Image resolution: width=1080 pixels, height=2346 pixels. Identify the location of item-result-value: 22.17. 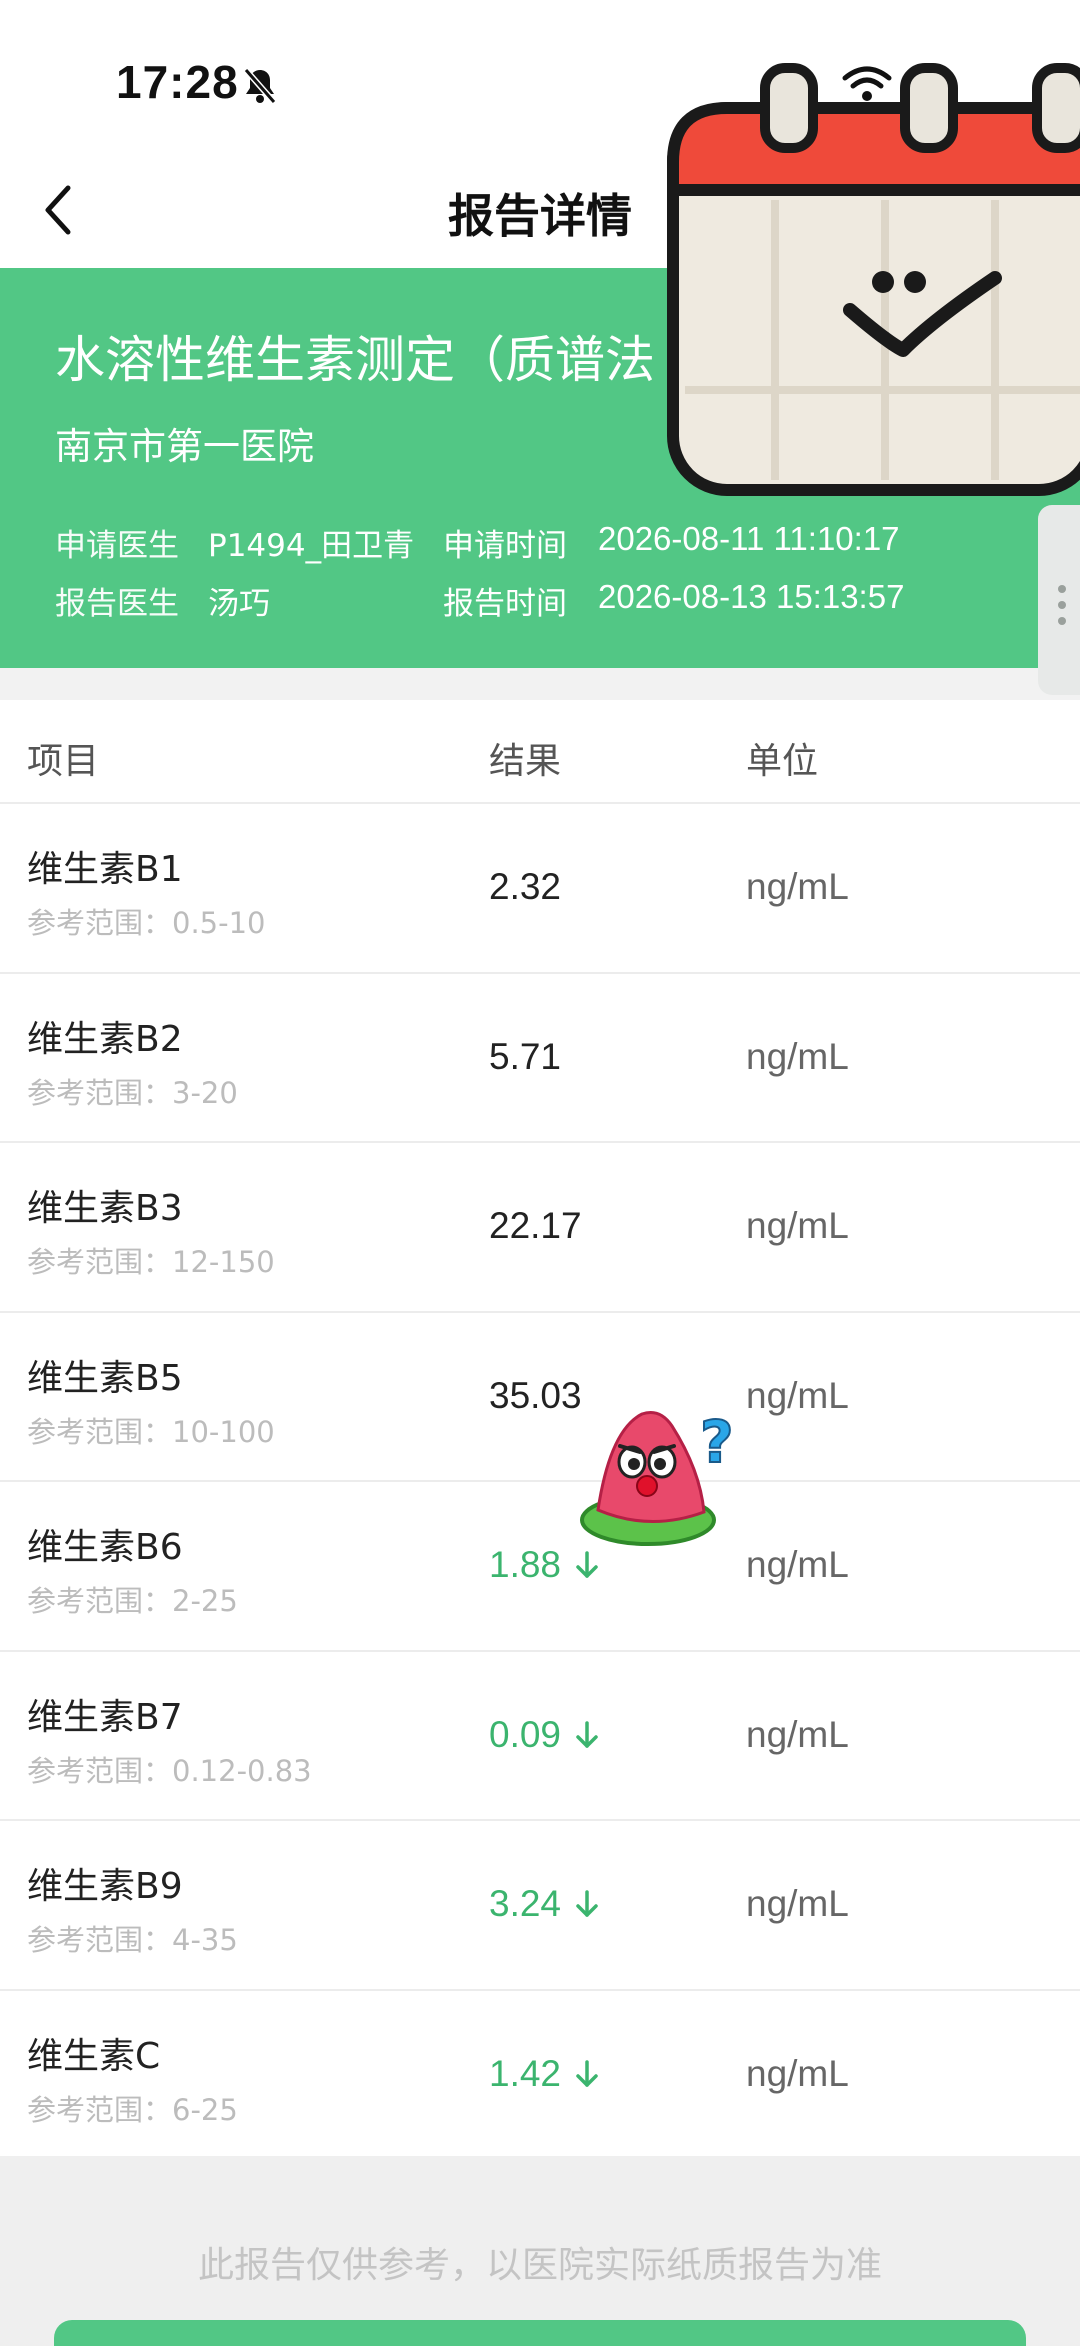
(535, 1225).